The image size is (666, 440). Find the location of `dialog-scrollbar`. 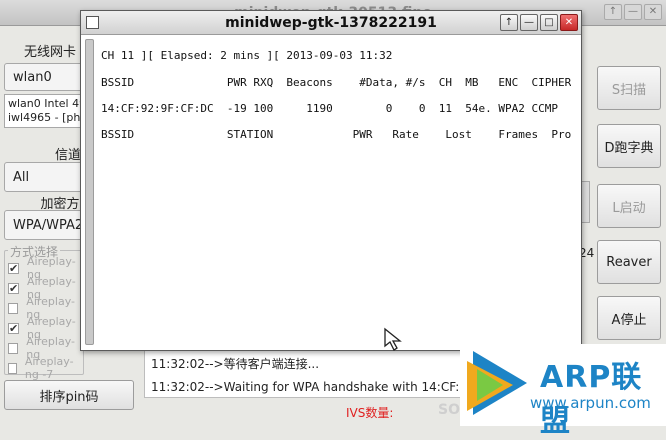

dialog-scrollbar is located at coordinates (89, 192).